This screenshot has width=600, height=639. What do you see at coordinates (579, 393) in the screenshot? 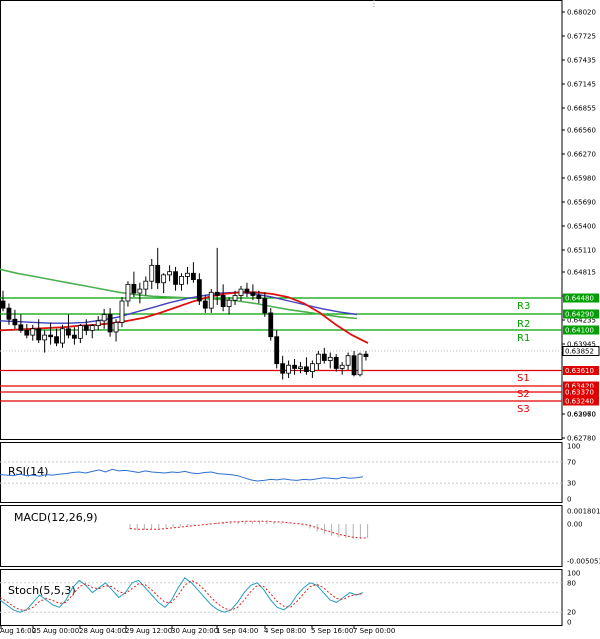
I see `level-tag-text: 0.63370` at bounding box center [579, 393].